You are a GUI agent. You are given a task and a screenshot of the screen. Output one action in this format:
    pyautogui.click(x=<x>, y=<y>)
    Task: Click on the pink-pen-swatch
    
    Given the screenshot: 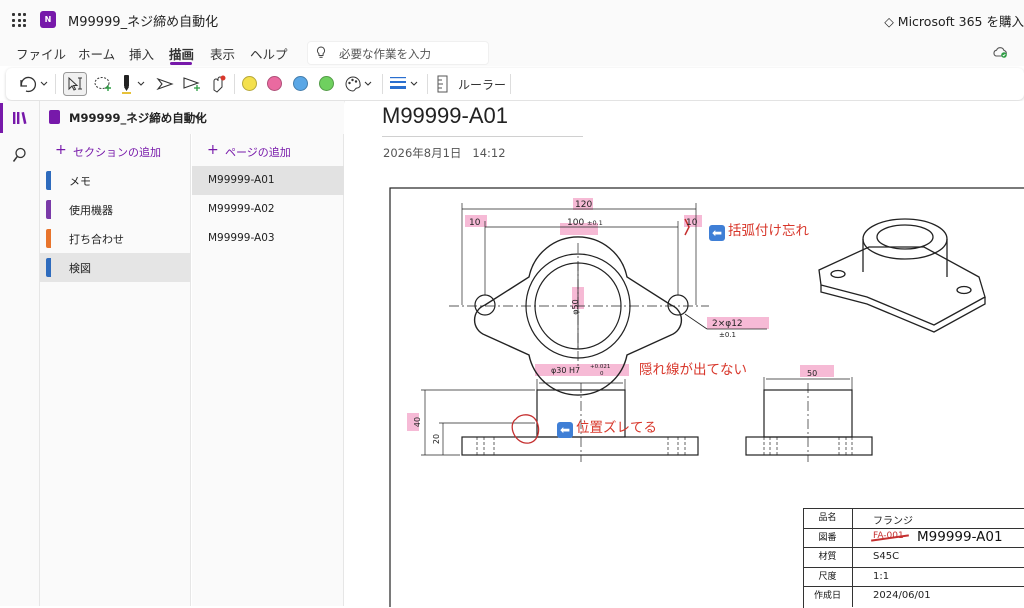 What is the action you would take?
    pyautogui.click(x=274, y=83)
    